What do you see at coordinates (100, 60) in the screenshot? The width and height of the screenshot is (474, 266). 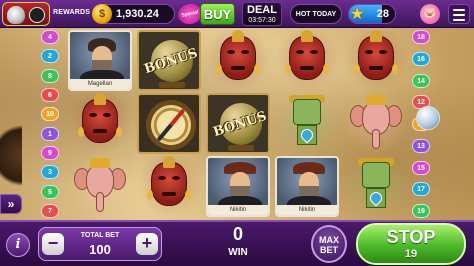 I see `symbol-magellan: Magellan` at bounding box center [100, 60].